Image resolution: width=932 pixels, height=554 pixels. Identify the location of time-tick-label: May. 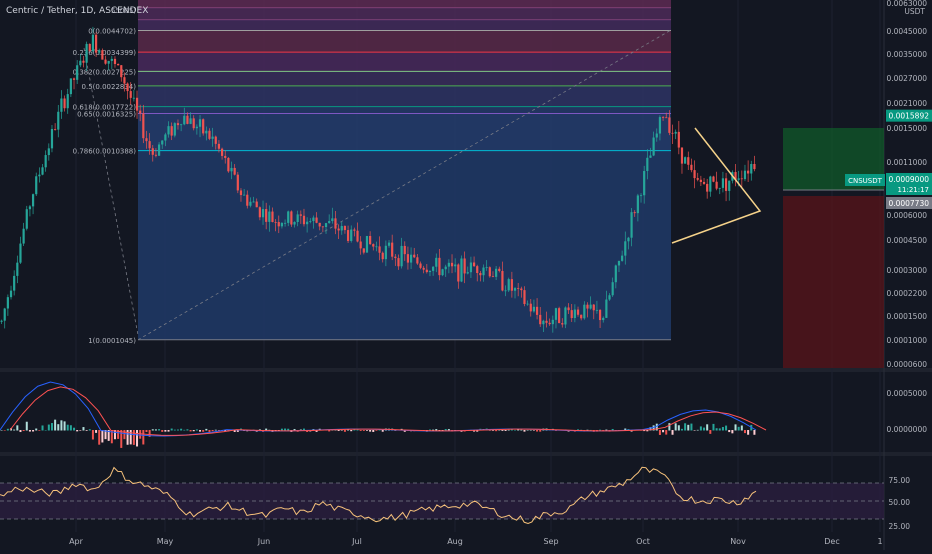
(165, 541).